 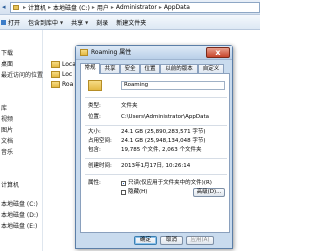 What do you see at coordinates (94, 106) in the screenshot?
I see `type-label: 类型:` at bounding box center [94, 106].